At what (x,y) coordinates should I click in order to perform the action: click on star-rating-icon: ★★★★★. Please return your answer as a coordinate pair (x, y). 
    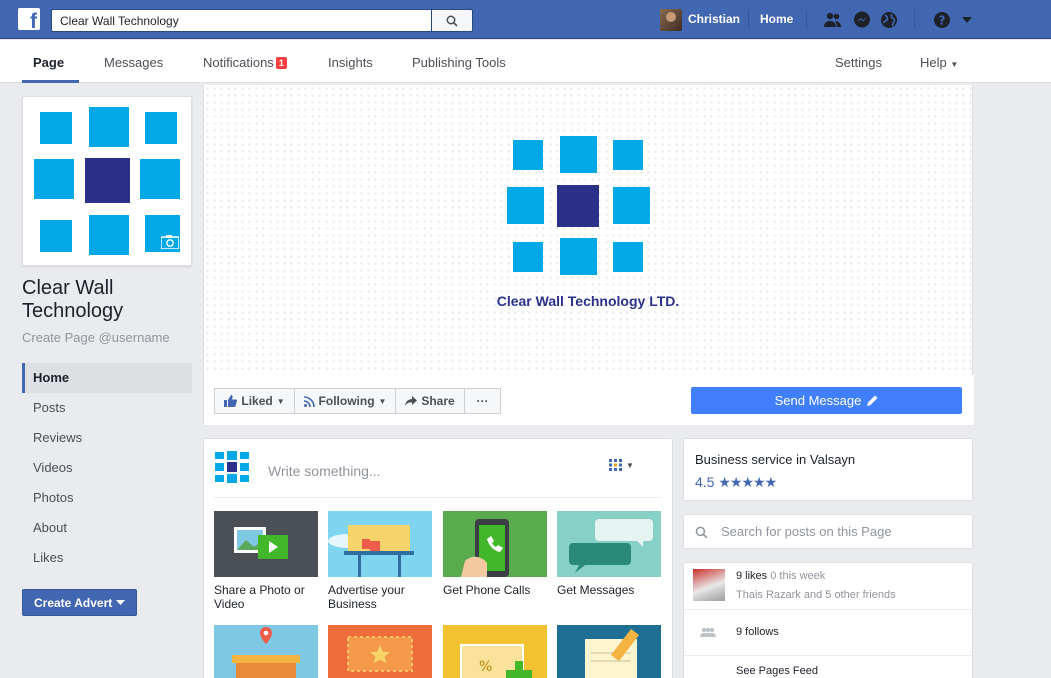
    Looking at the image, I should click on (747, 482).